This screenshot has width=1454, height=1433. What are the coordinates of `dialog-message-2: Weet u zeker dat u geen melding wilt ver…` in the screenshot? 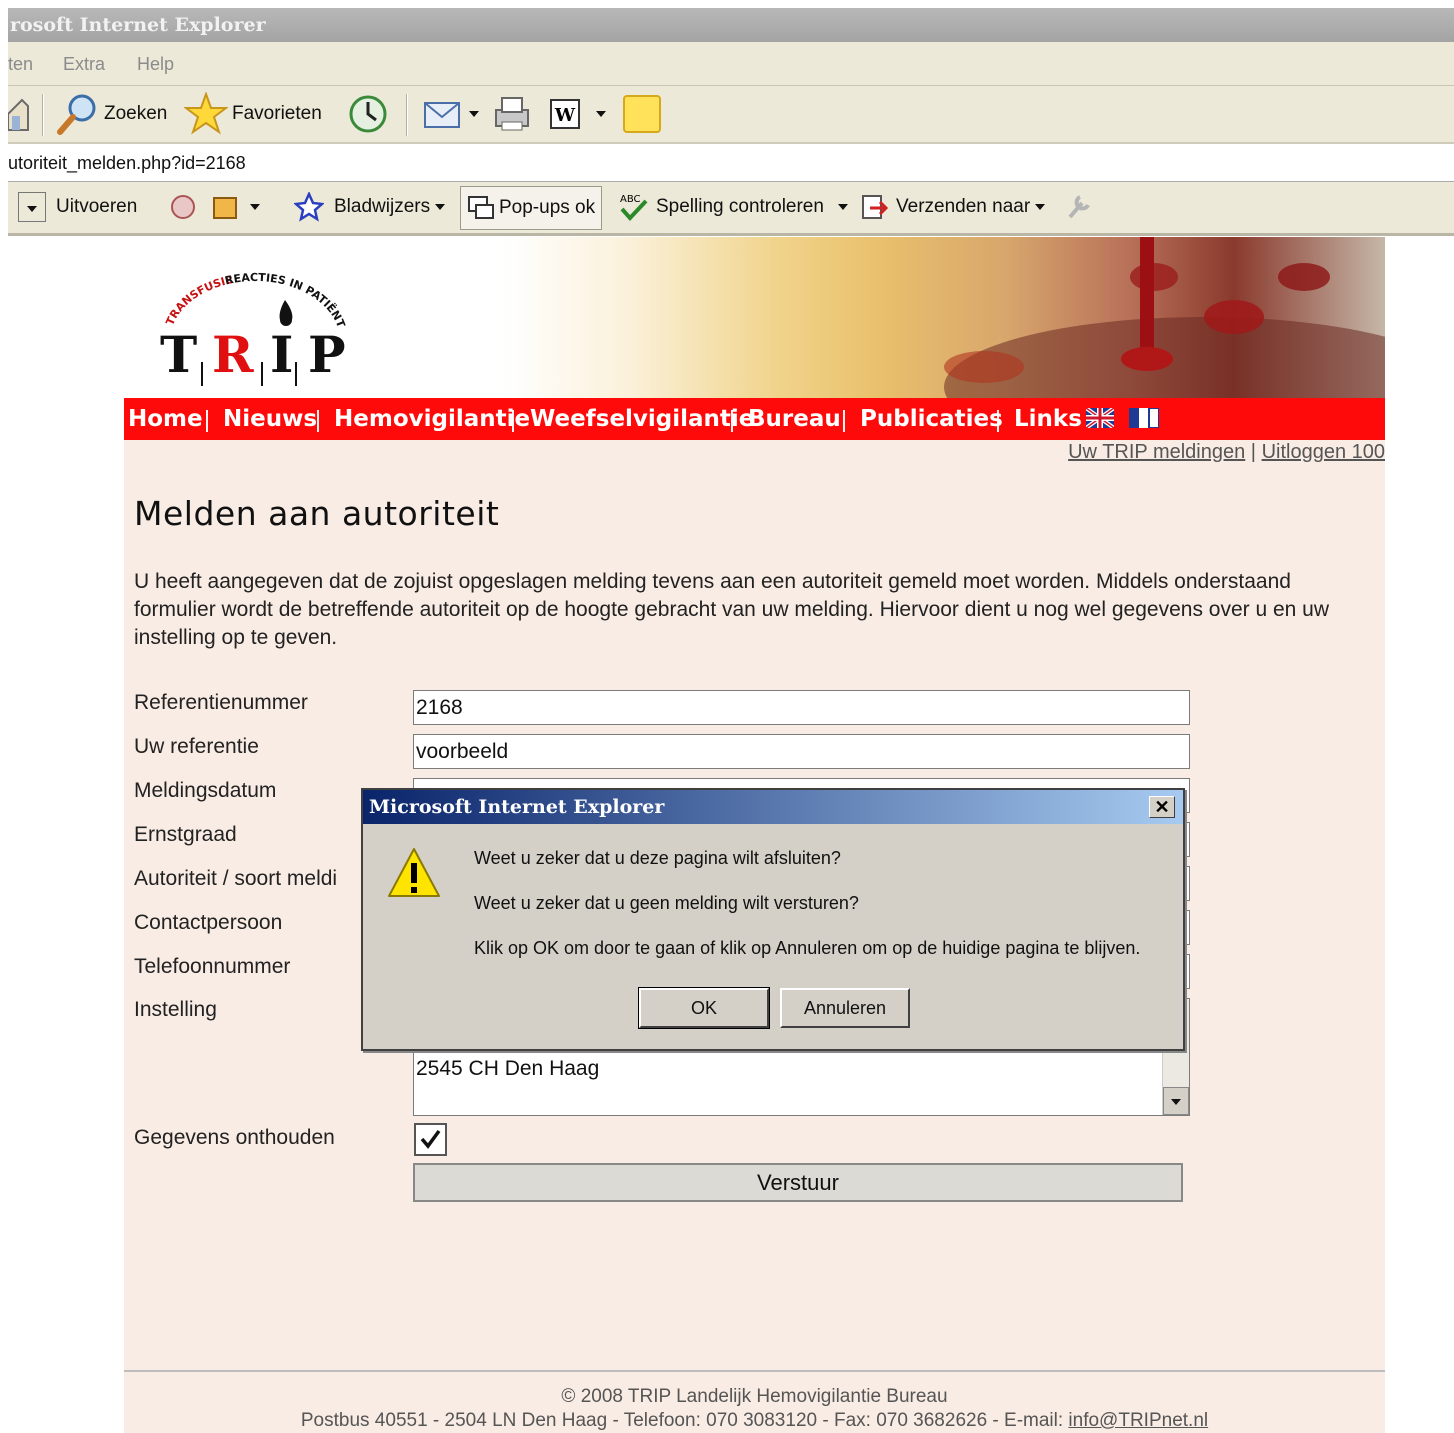 It's located at (666, 903).